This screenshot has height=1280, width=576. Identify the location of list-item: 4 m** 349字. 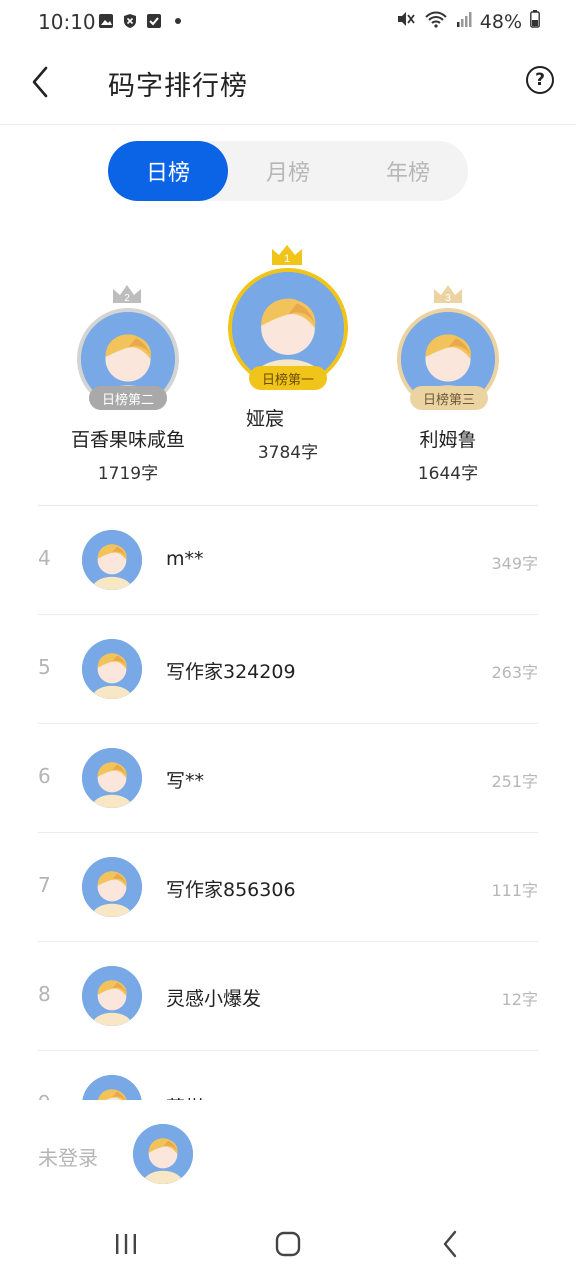
(288, 560).